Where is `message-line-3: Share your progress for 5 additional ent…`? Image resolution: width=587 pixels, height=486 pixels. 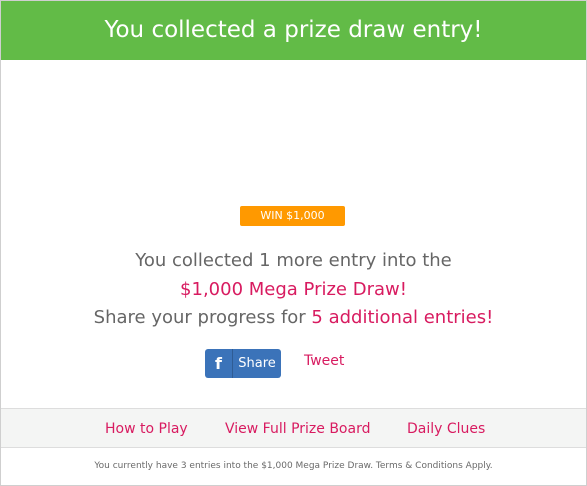 message-line-3: Share your progress for 5 additional ent… is located at coordinates (293, 318).